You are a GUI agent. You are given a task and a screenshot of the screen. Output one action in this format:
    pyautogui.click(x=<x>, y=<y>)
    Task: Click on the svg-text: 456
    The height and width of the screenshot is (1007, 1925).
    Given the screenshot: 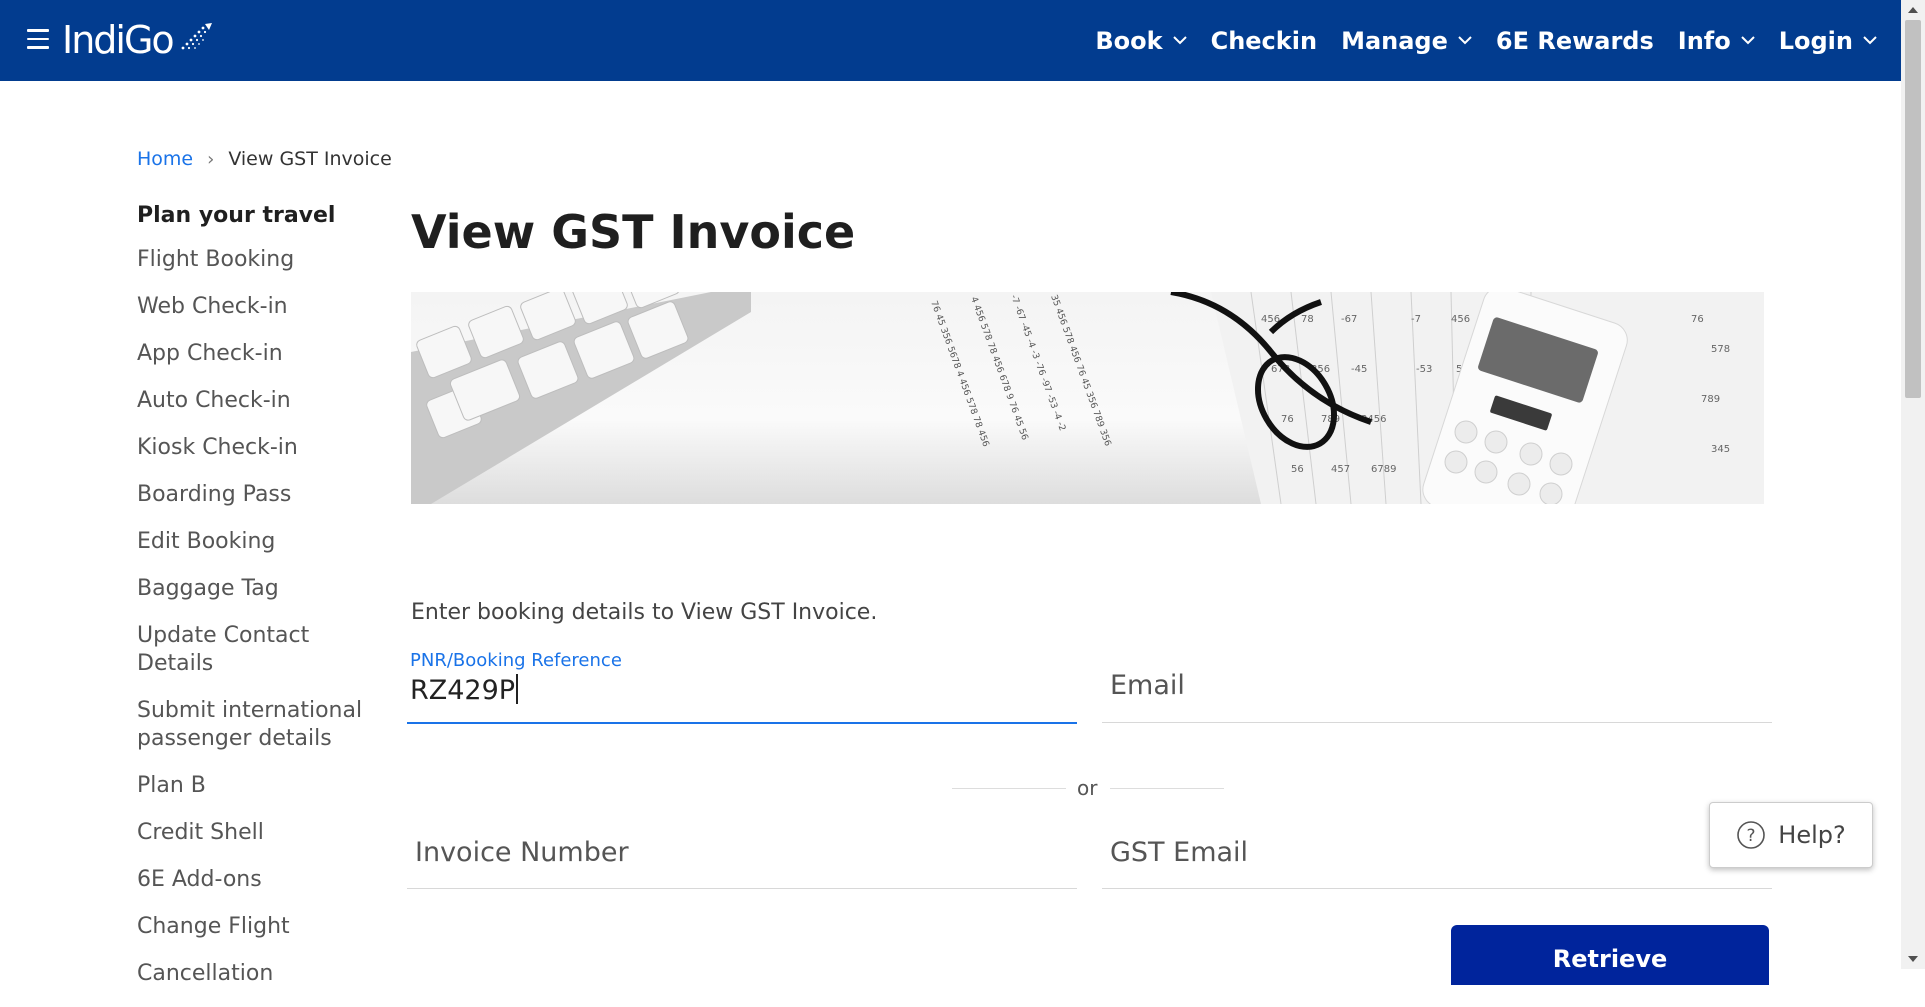 What is the action you would take?
    pyautogui.click(x=1460, y=319)
    